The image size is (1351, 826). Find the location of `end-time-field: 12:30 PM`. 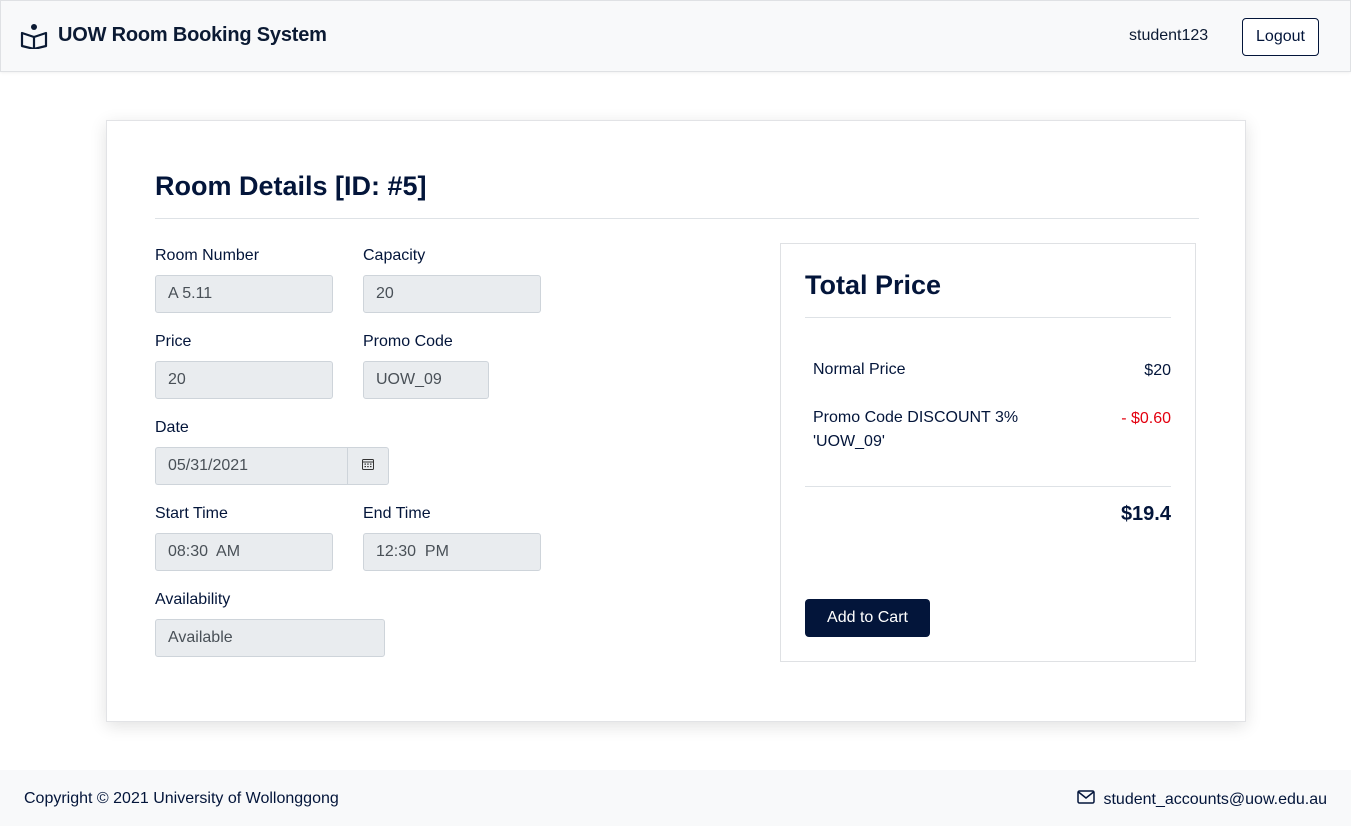

end-time-field: 12:30 PM is located at coordinates (452, 552).